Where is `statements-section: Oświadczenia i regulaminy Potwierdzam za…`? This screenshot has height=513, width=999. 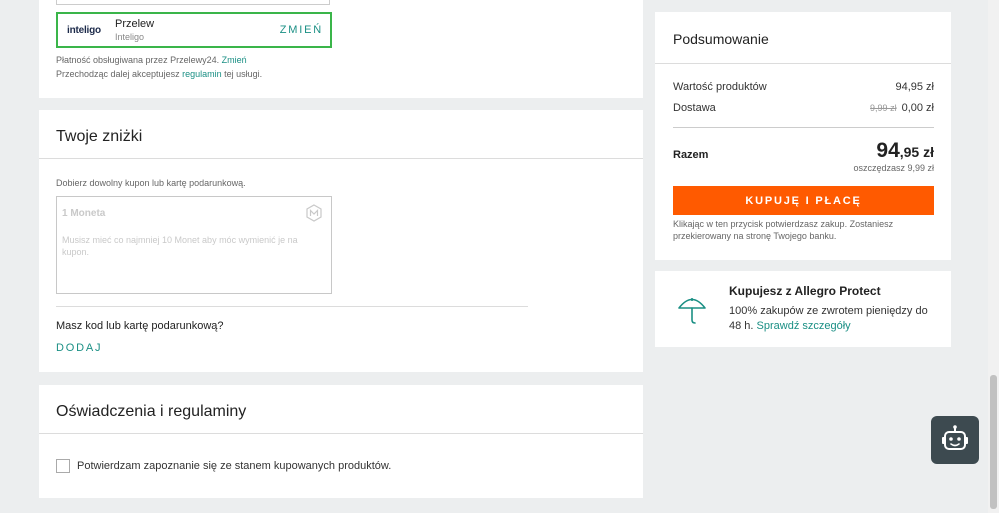 statements-section: Oświadczenia i regulaminy Potwierdzam za… is located at coordinates (341, 441).